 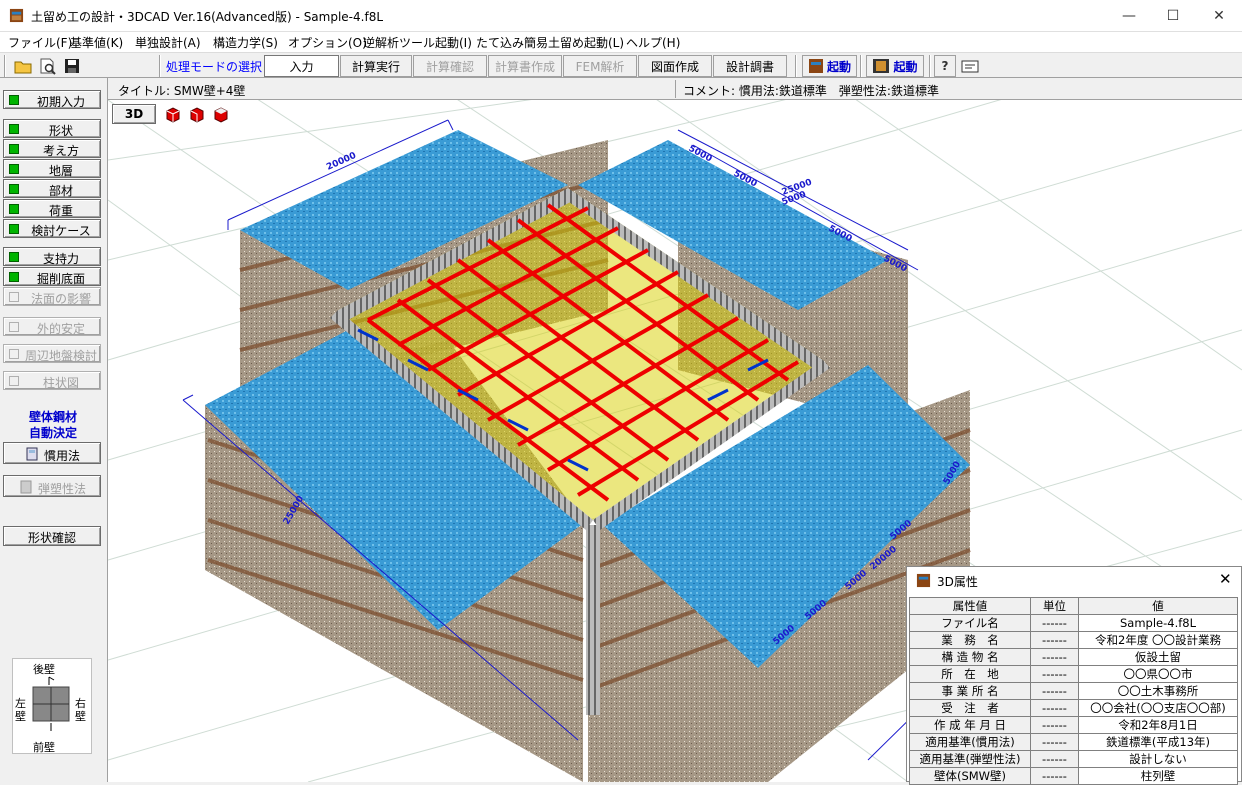 I want to click on attr-value: 仮設土留, so click(x=1158, y=657).